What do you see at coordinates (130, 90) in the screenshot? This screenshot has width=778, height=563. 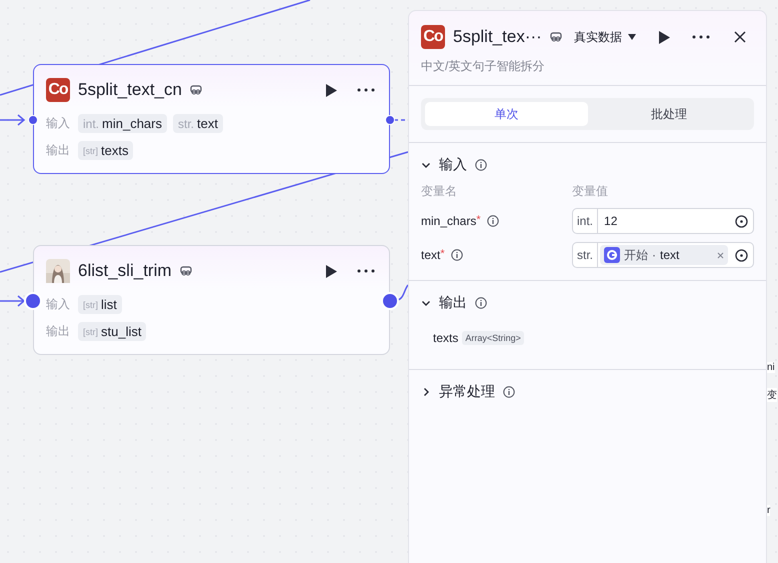 I see `node-title: 5split_text_cn` at bounding box center [130, 90].